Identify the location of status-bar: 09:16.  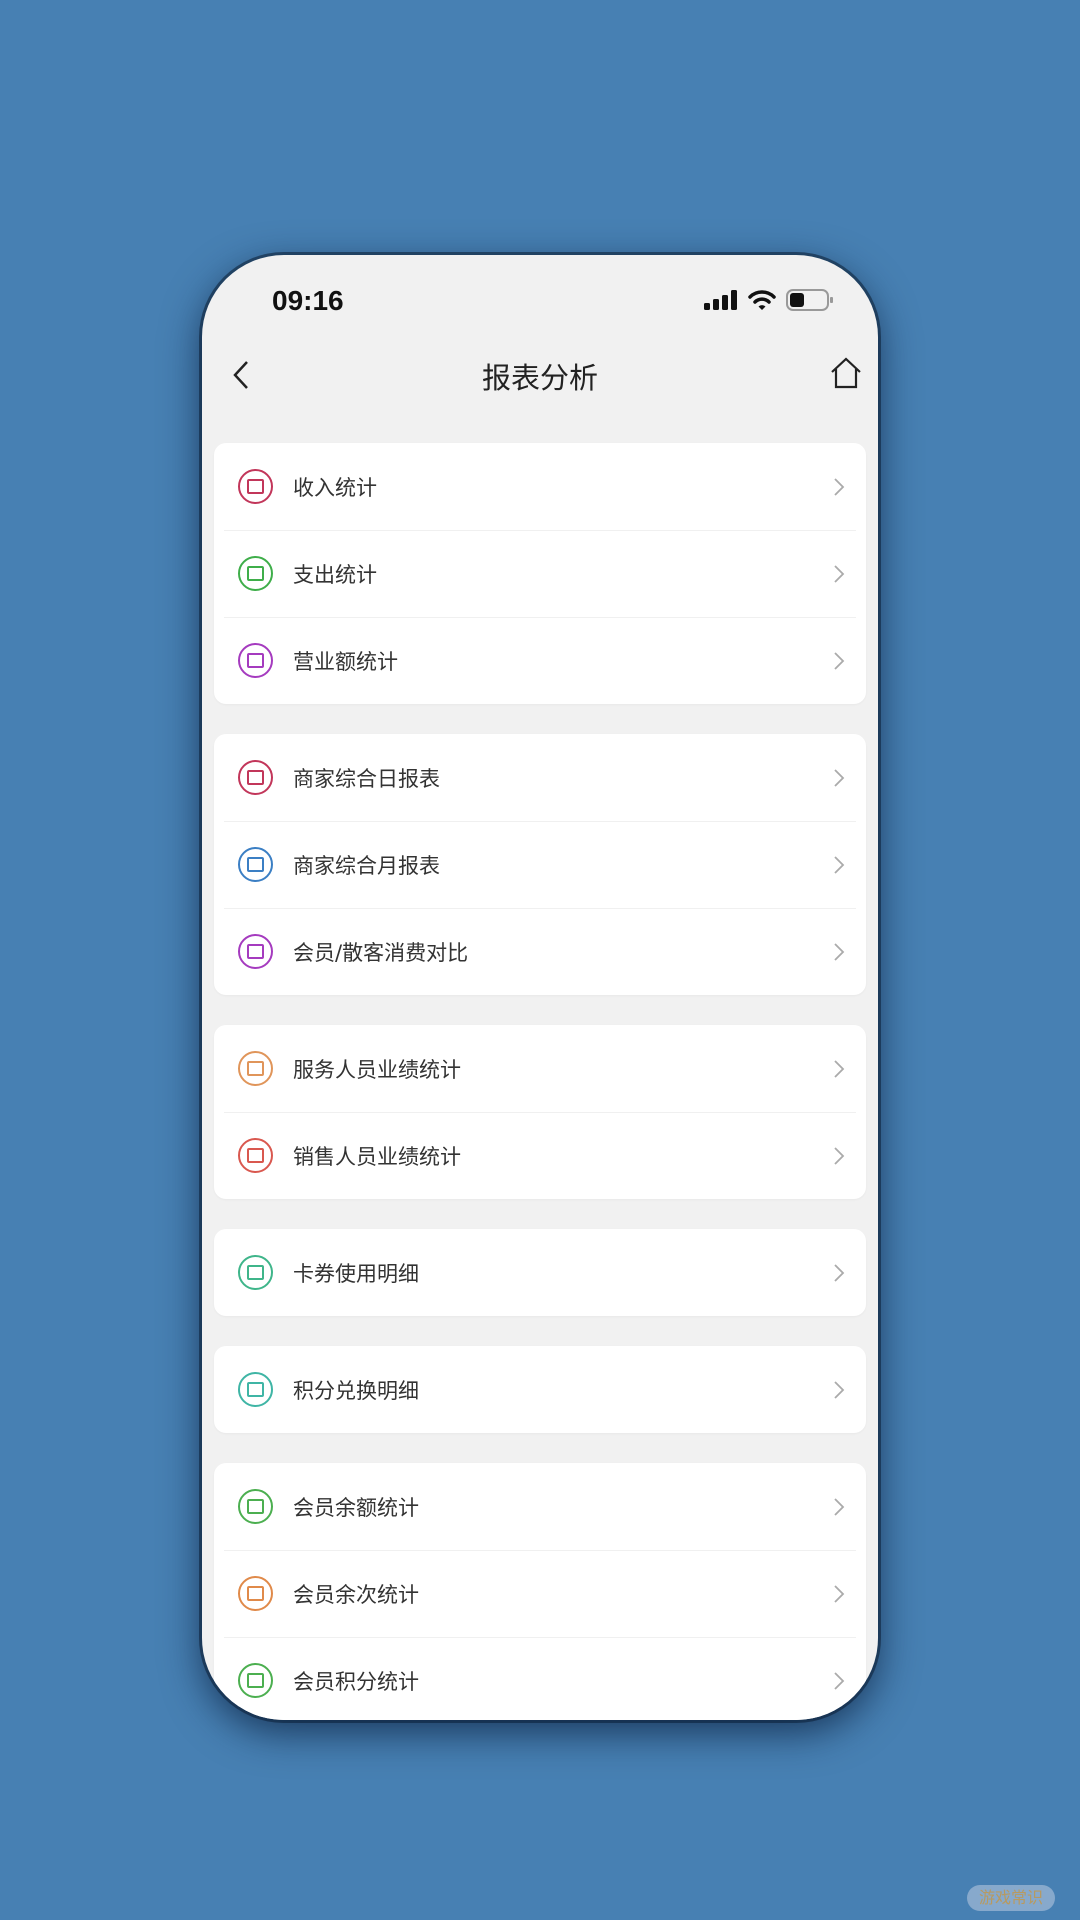
(540, 295).